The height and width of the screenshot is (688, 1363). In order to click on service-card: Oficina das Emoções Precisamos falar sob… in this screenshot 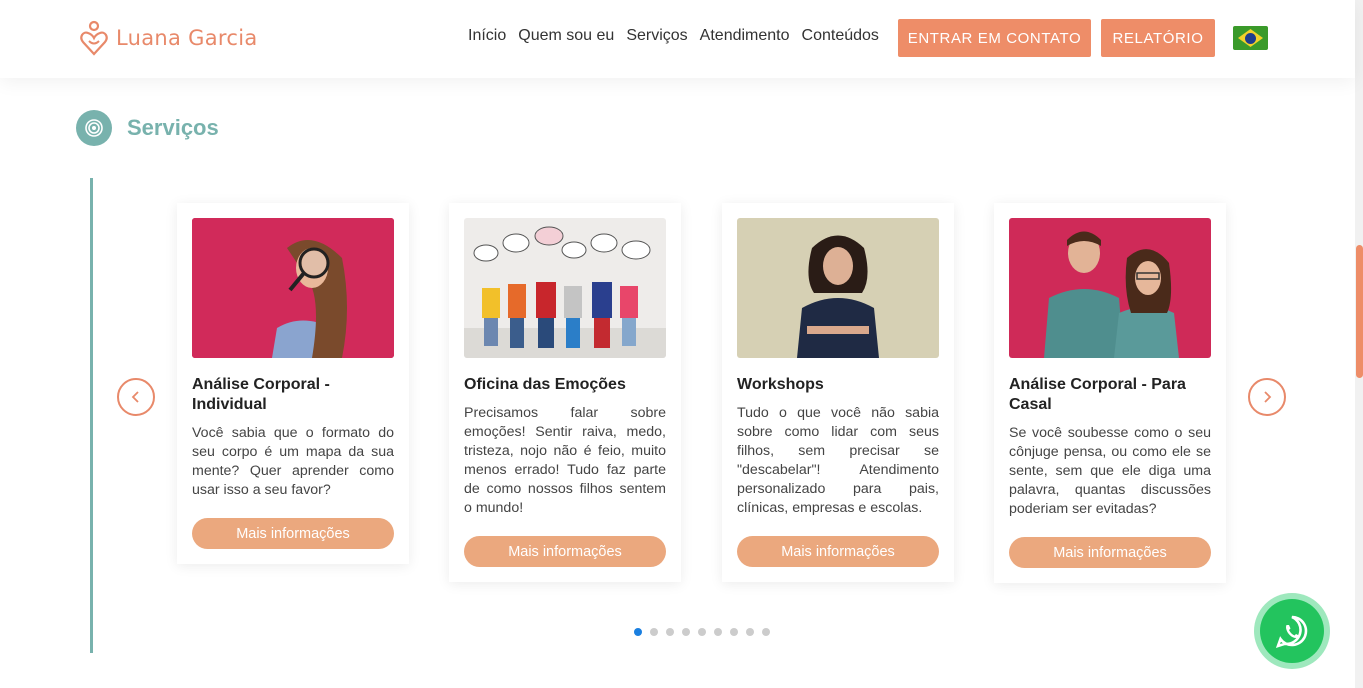, I will do `click(565, 392)`.